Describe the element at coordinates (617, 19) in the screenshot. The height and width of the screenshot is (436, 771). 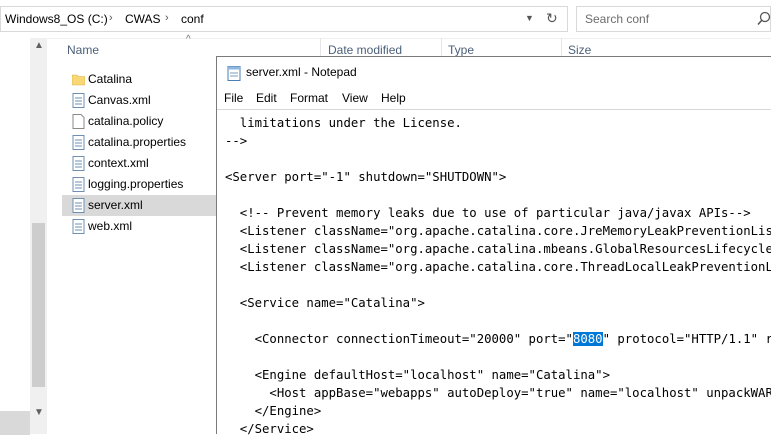
I see `search-placeholder: Search conf` at that location.